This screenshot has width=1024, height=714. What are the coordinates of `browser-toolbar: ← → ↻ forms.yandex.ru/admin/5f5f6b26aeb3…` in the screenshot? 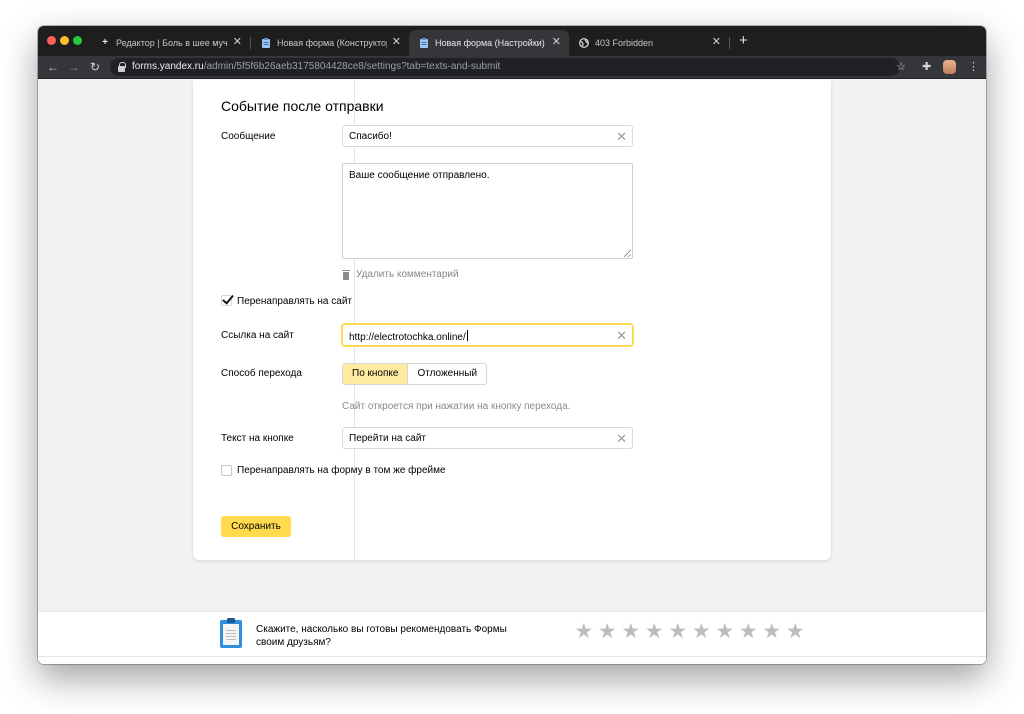 It's located at (512, 67).